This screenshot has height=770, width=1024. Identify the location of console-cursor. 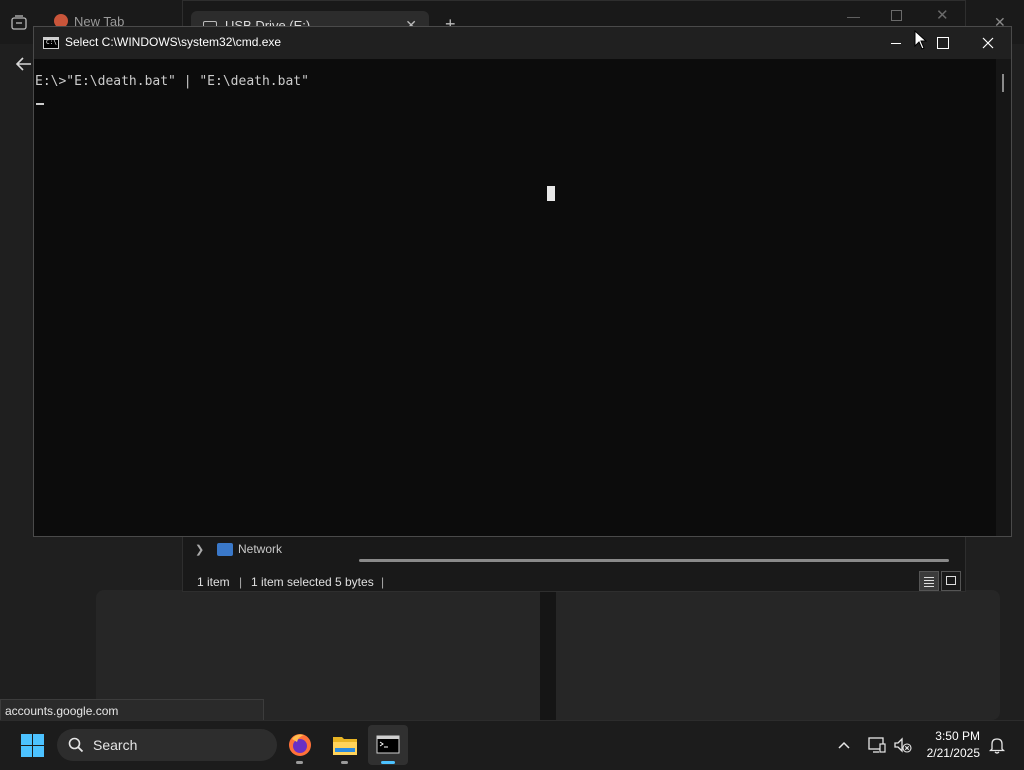
(40, 104).